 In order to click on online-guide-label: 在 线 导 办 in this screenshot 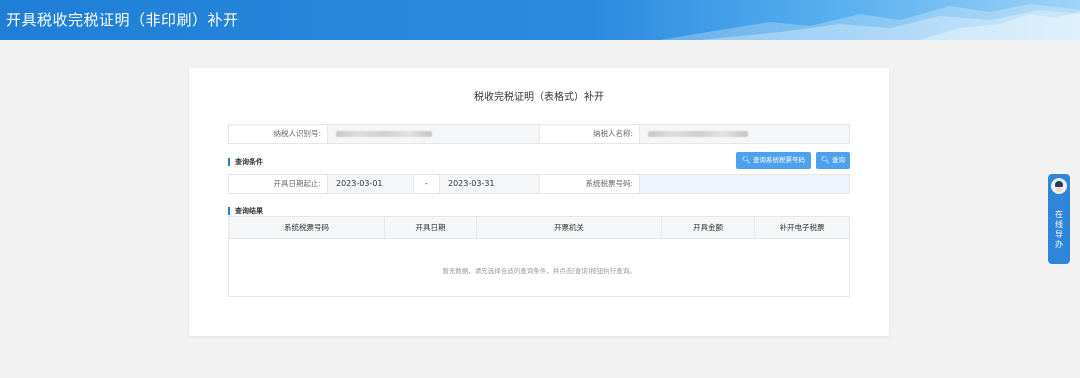, I will do `click(1059, 230)`.